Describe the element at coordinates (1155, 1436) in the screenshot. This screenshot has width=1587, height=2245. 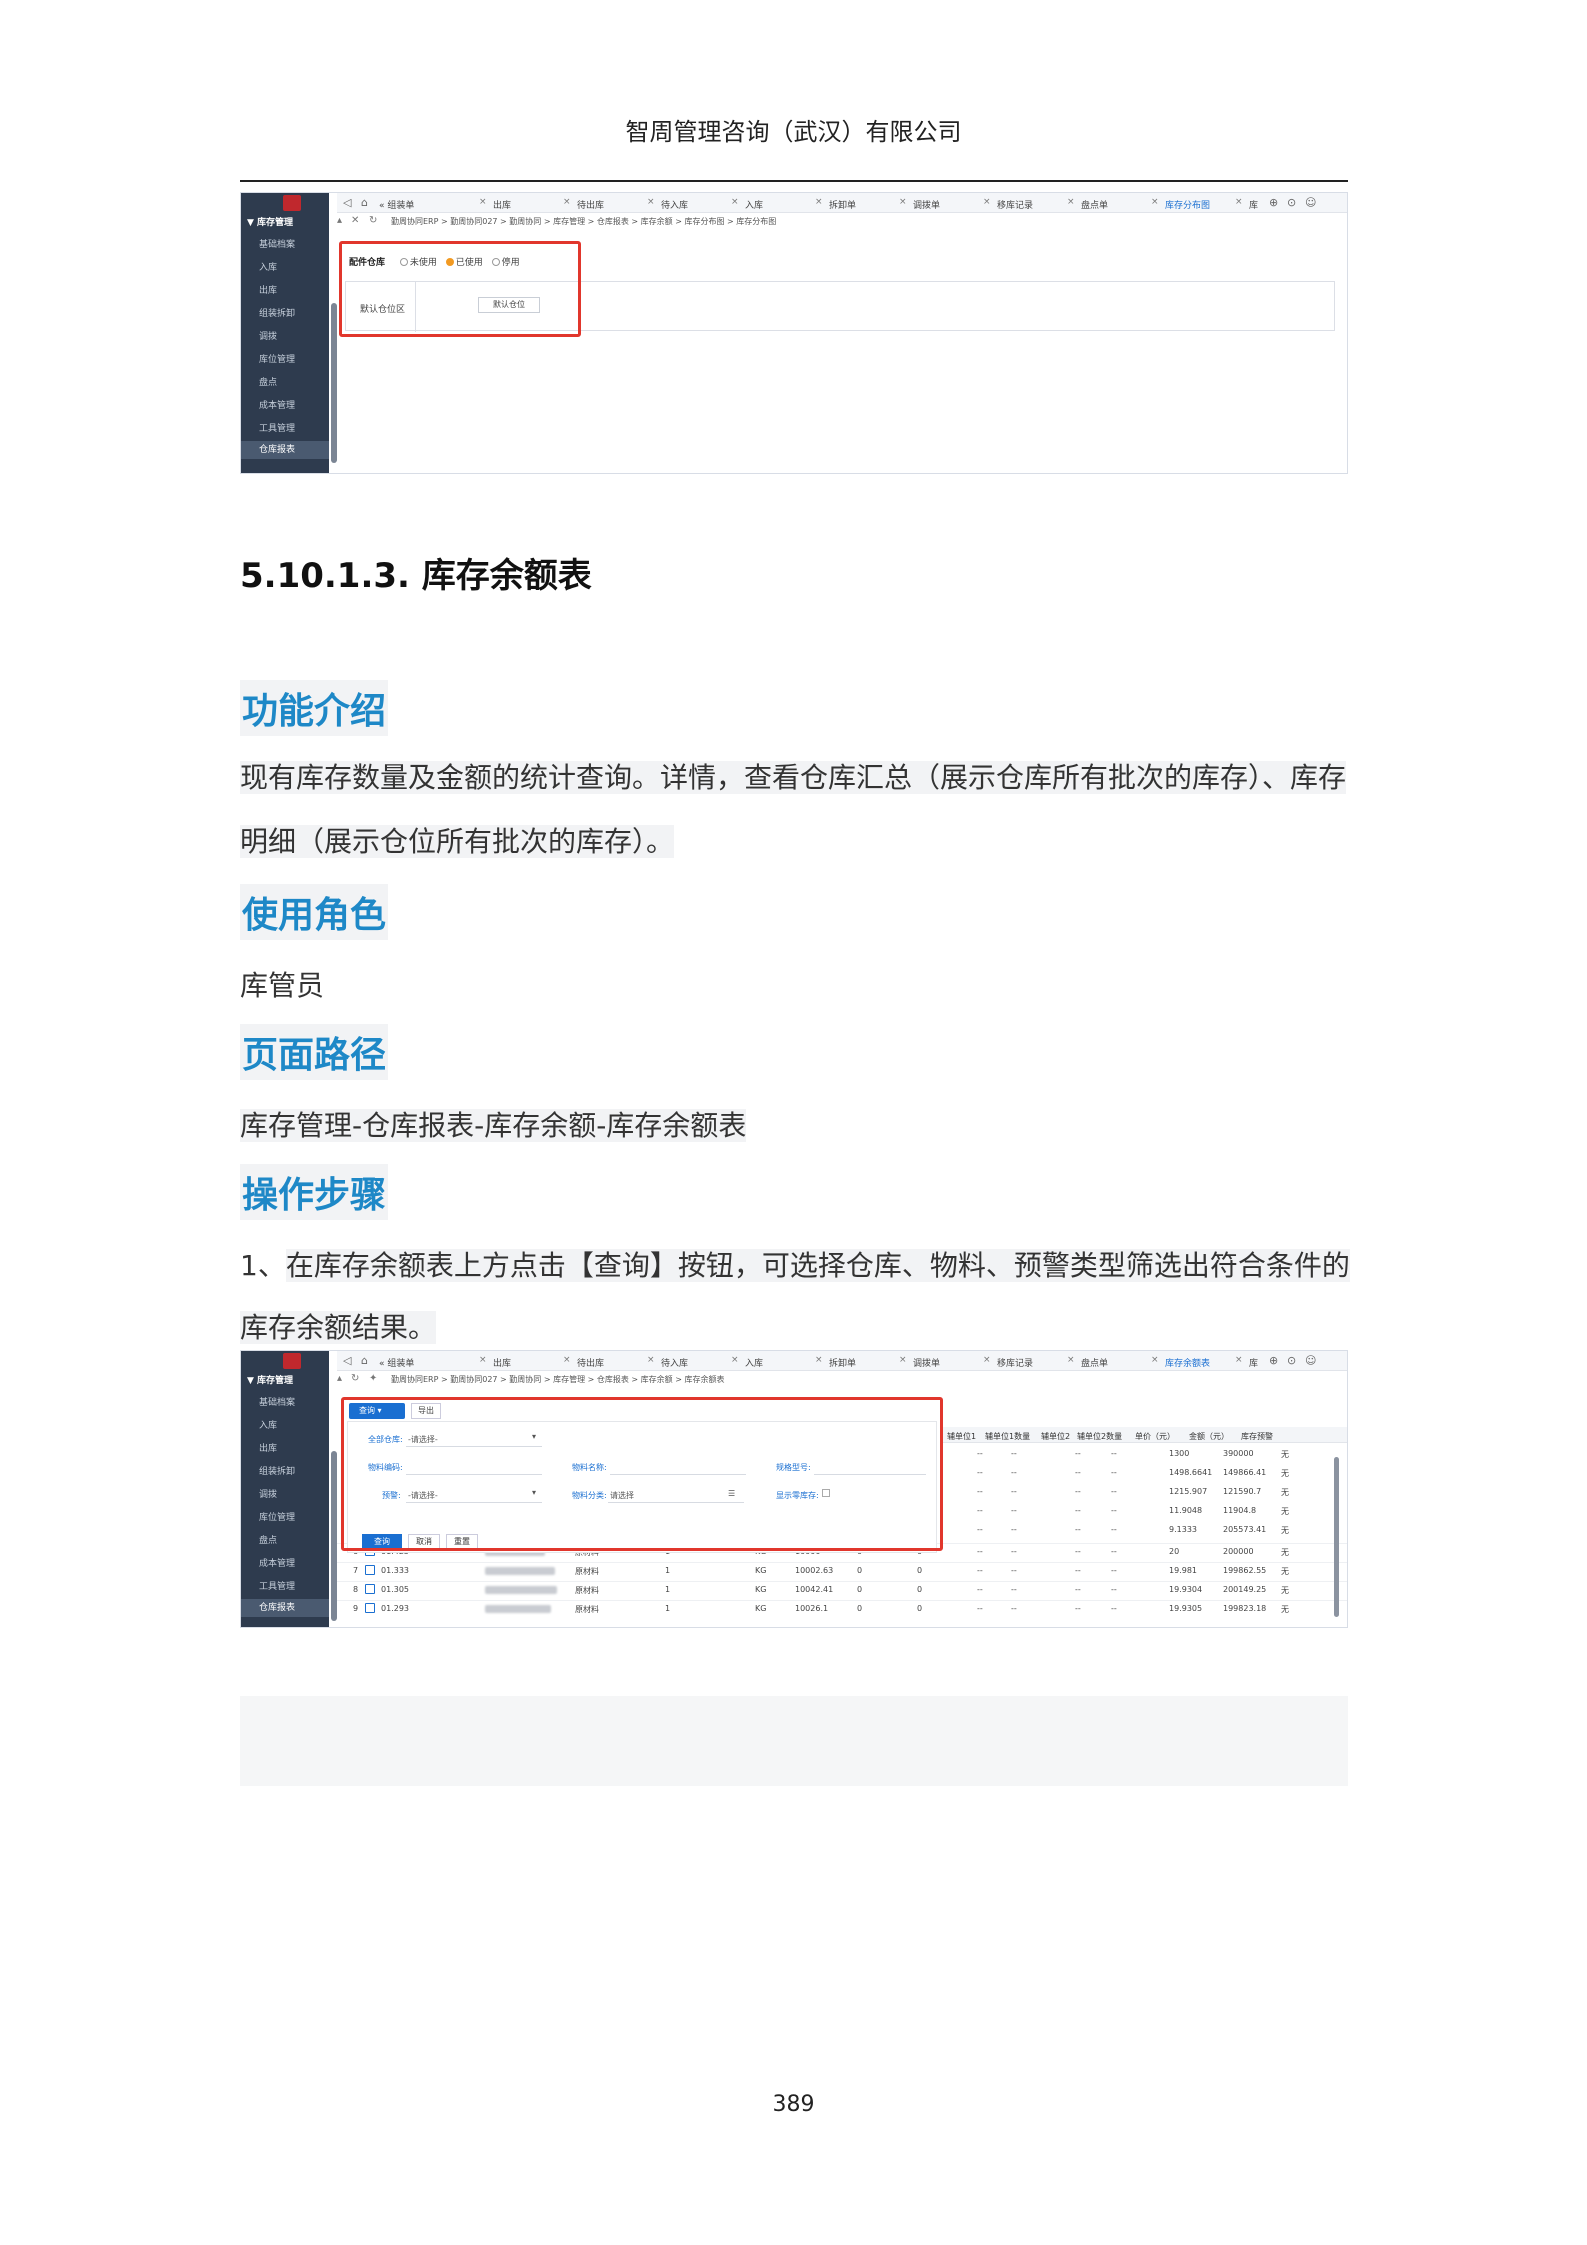
I see `column-header: 单价（元）` at that location.